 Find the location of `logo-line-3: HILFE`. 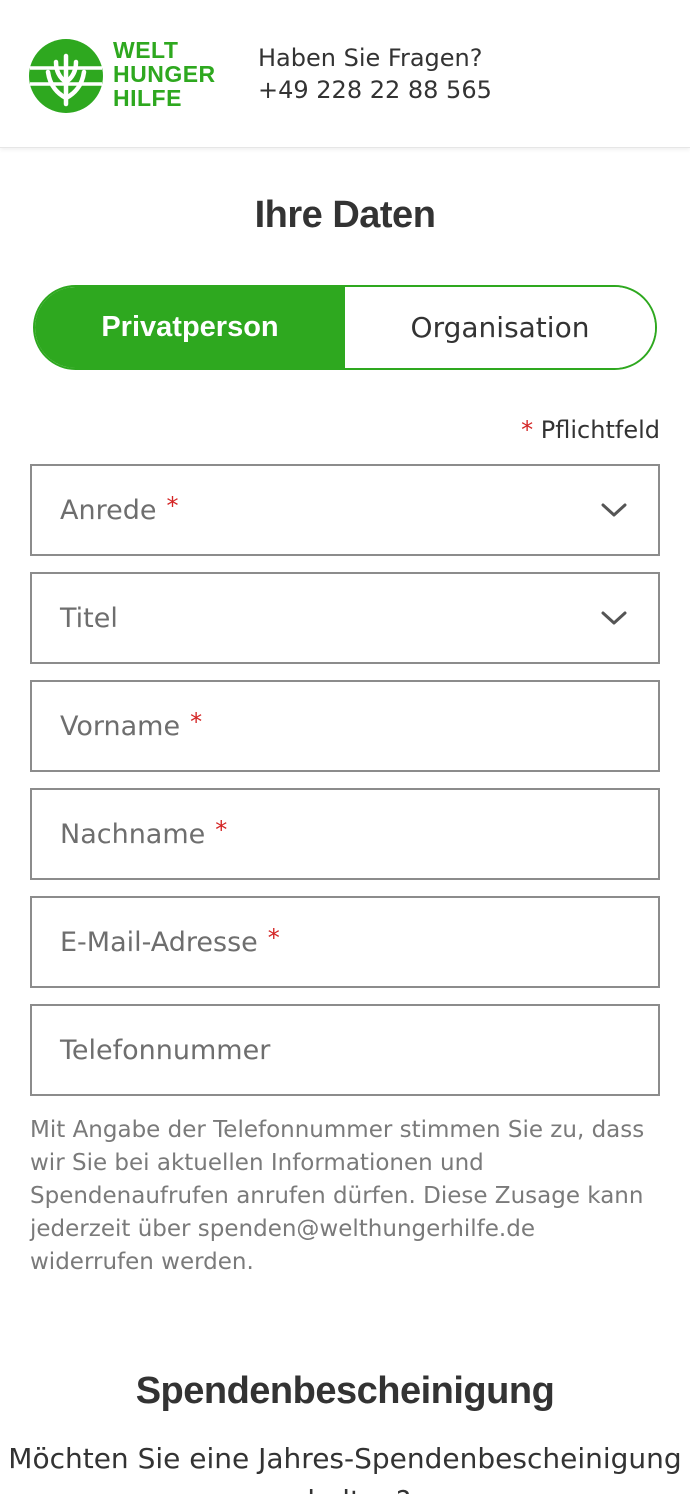

logo-line-3: HILFE is located at coordinates (147, 98).